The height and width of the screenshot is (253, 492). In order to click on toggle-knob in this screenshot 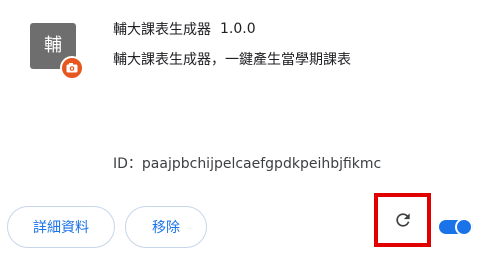, I will do `click(464, 227)`.